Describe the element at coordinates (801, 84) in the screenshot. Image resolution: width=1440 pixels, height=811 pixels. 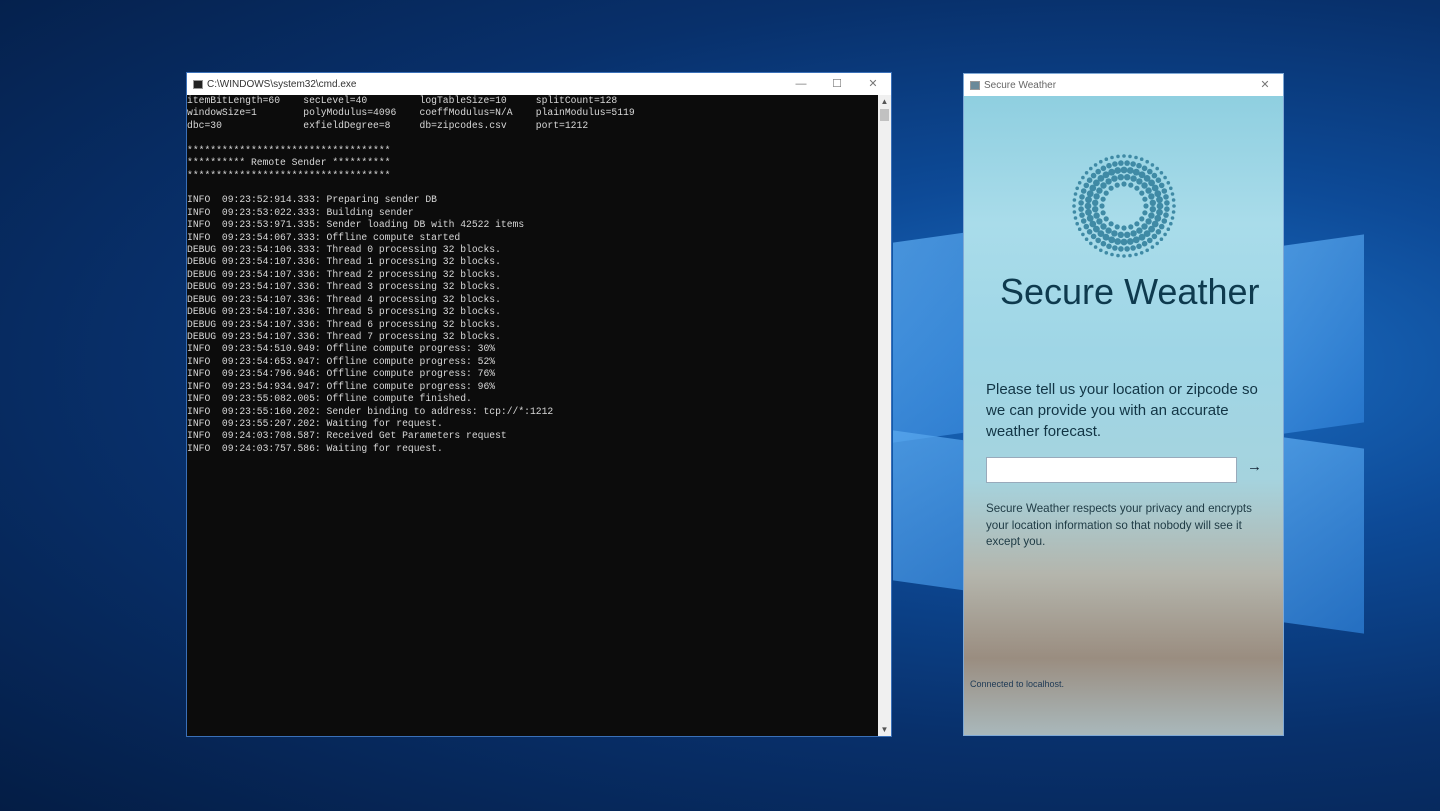
I see `minimize-button: —` at that location.